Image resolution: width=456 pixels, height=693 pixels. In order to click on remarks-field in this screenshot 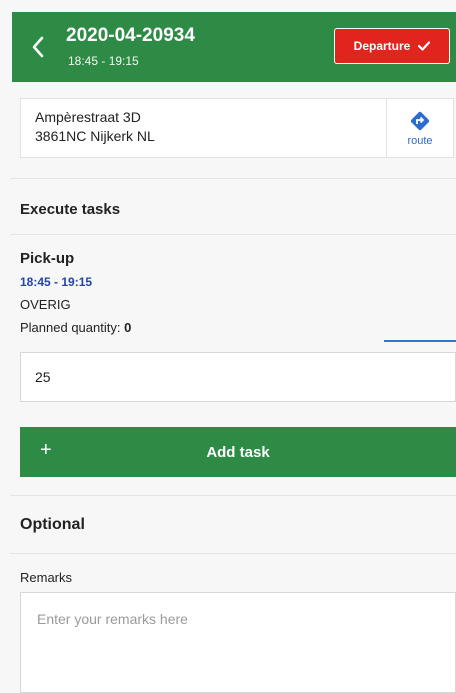, I will do `click(238, 642)`.